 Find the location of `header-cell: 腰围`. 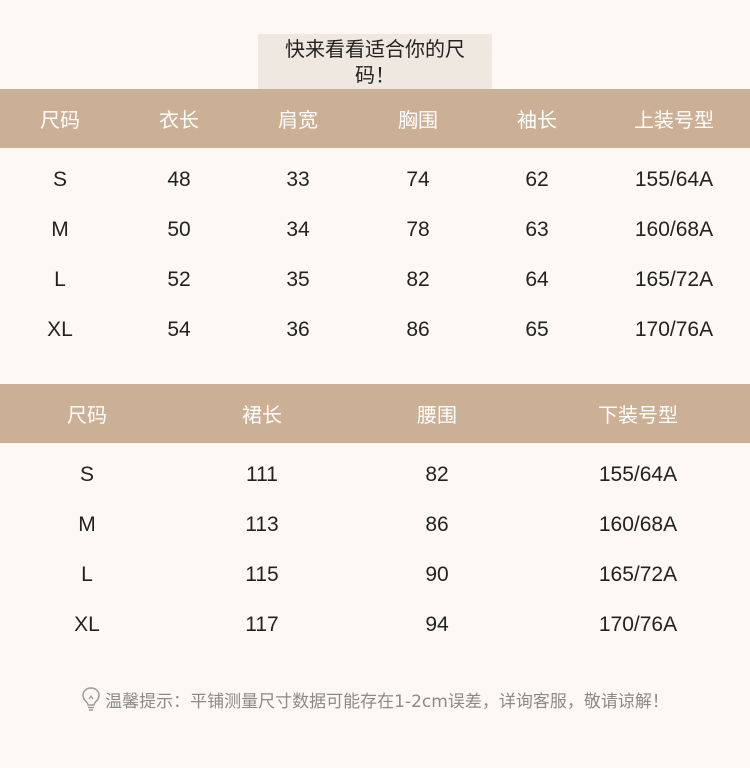

header-cell: 腰围 is located at coordinates (437, 415).